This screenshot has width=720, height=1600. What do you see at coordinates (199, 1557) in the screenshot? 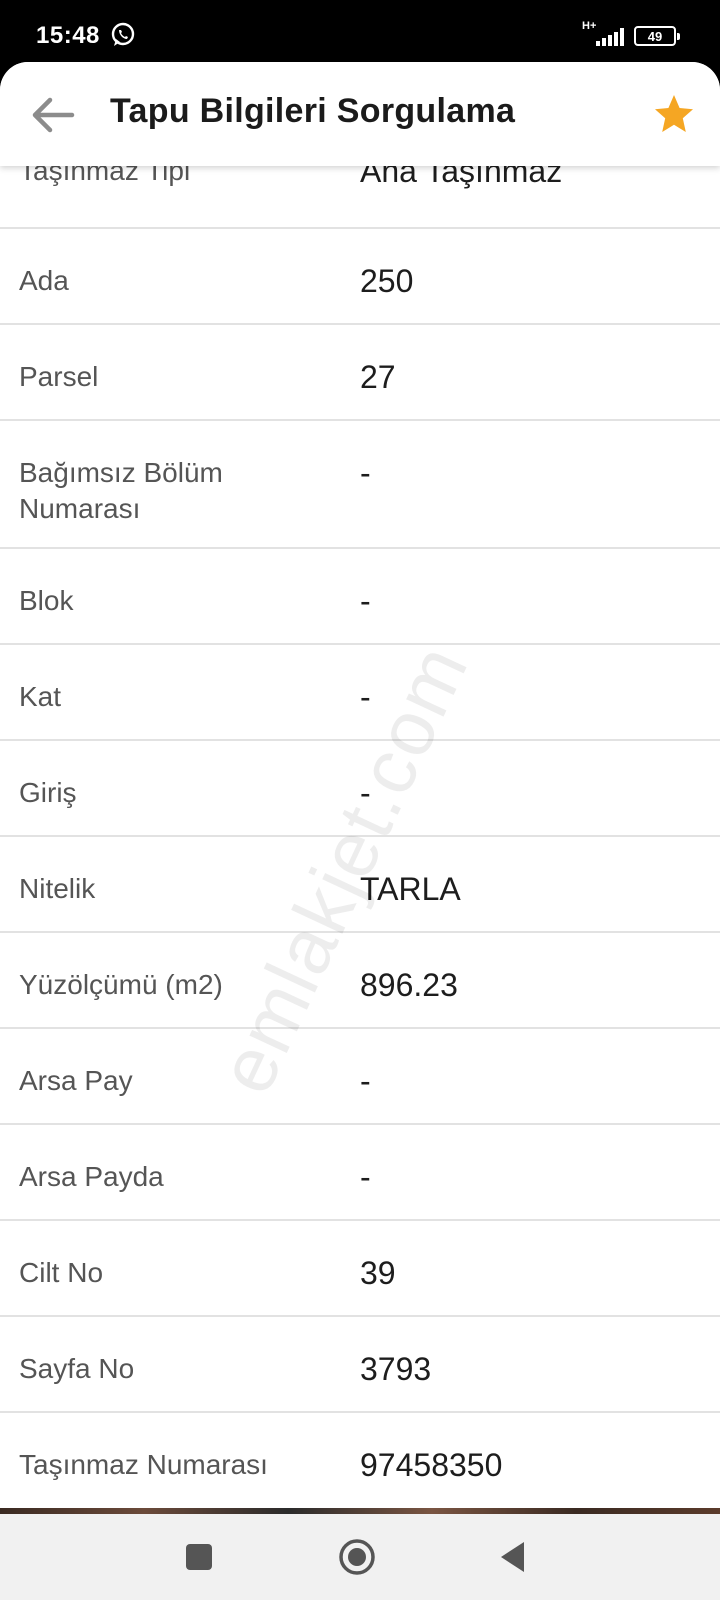
I see `recents-icon` at bounding box center [199, 1557].